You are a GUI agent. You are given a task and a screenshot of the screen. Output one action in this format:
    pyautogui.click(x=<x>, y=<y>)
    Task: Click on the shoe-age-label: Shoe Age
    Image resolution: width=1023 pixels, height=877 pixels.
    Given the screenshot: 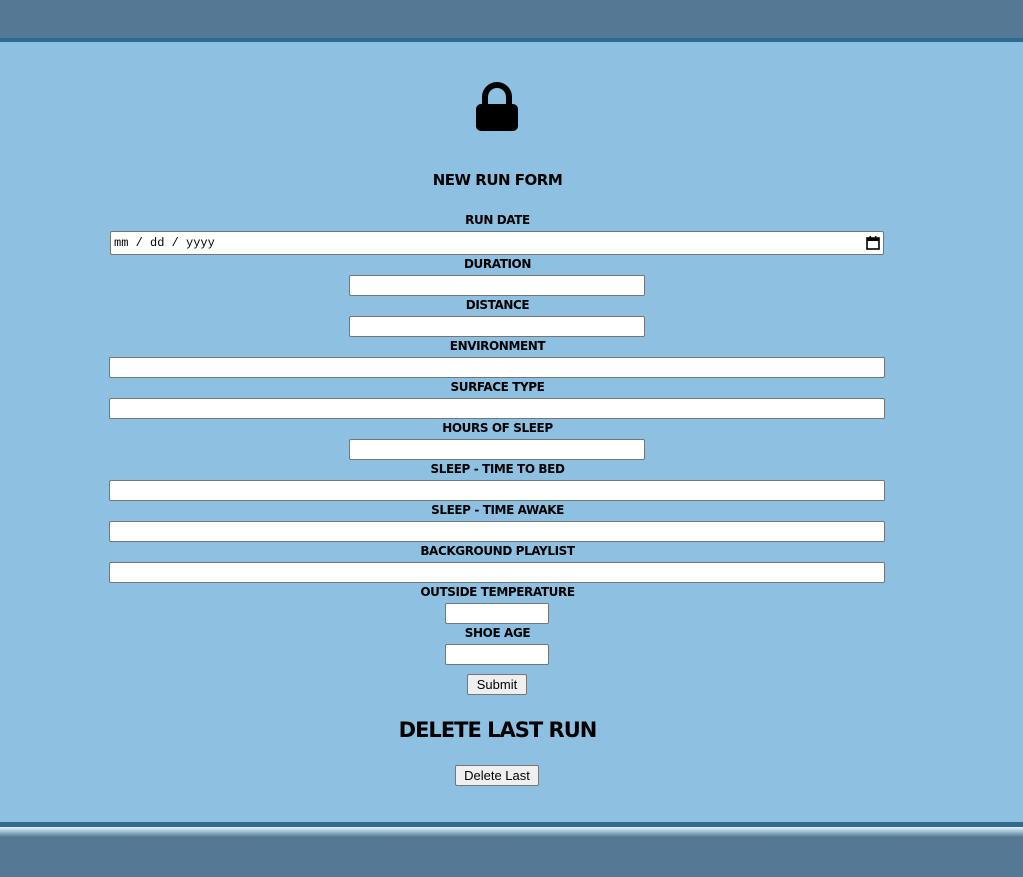 What is the action you would take?
    pyautogui.click(x=497, y=633)
    